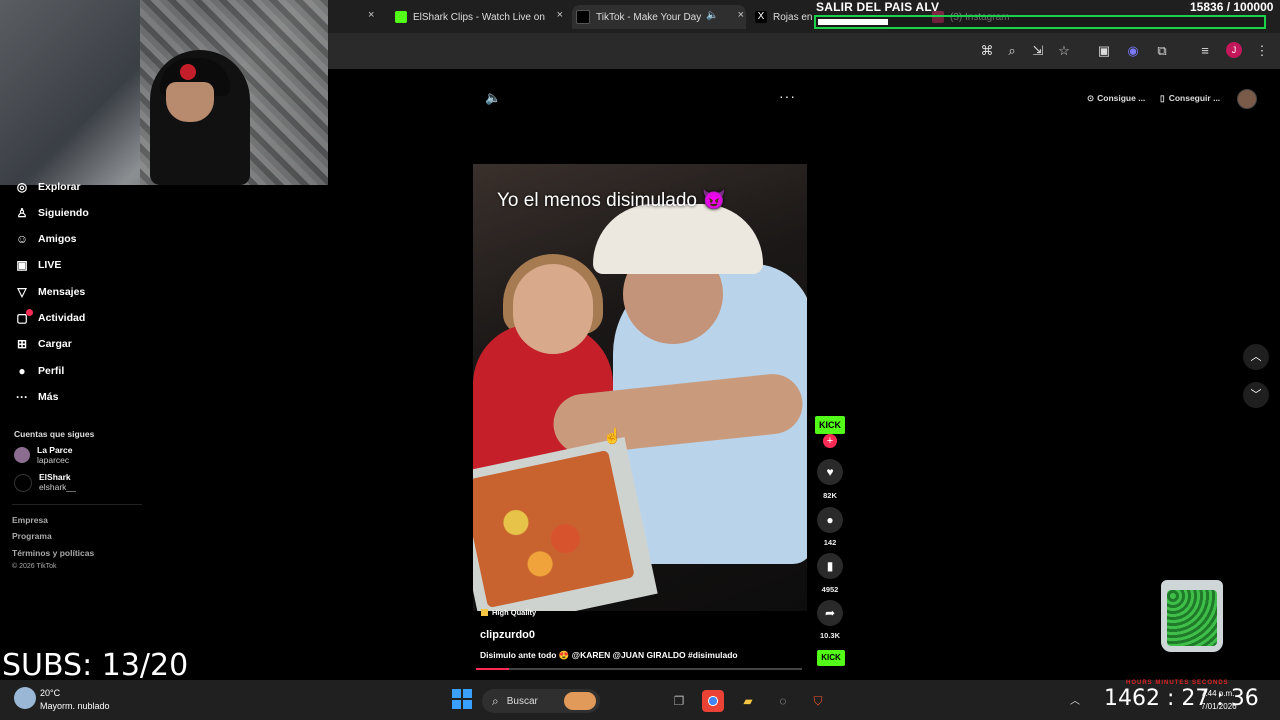 The height and width of the screenshot is (720, 1280). Describe the element at coordinates (830, 472) in the screenshot. I see `like-heart-icon: ♥` at that location.